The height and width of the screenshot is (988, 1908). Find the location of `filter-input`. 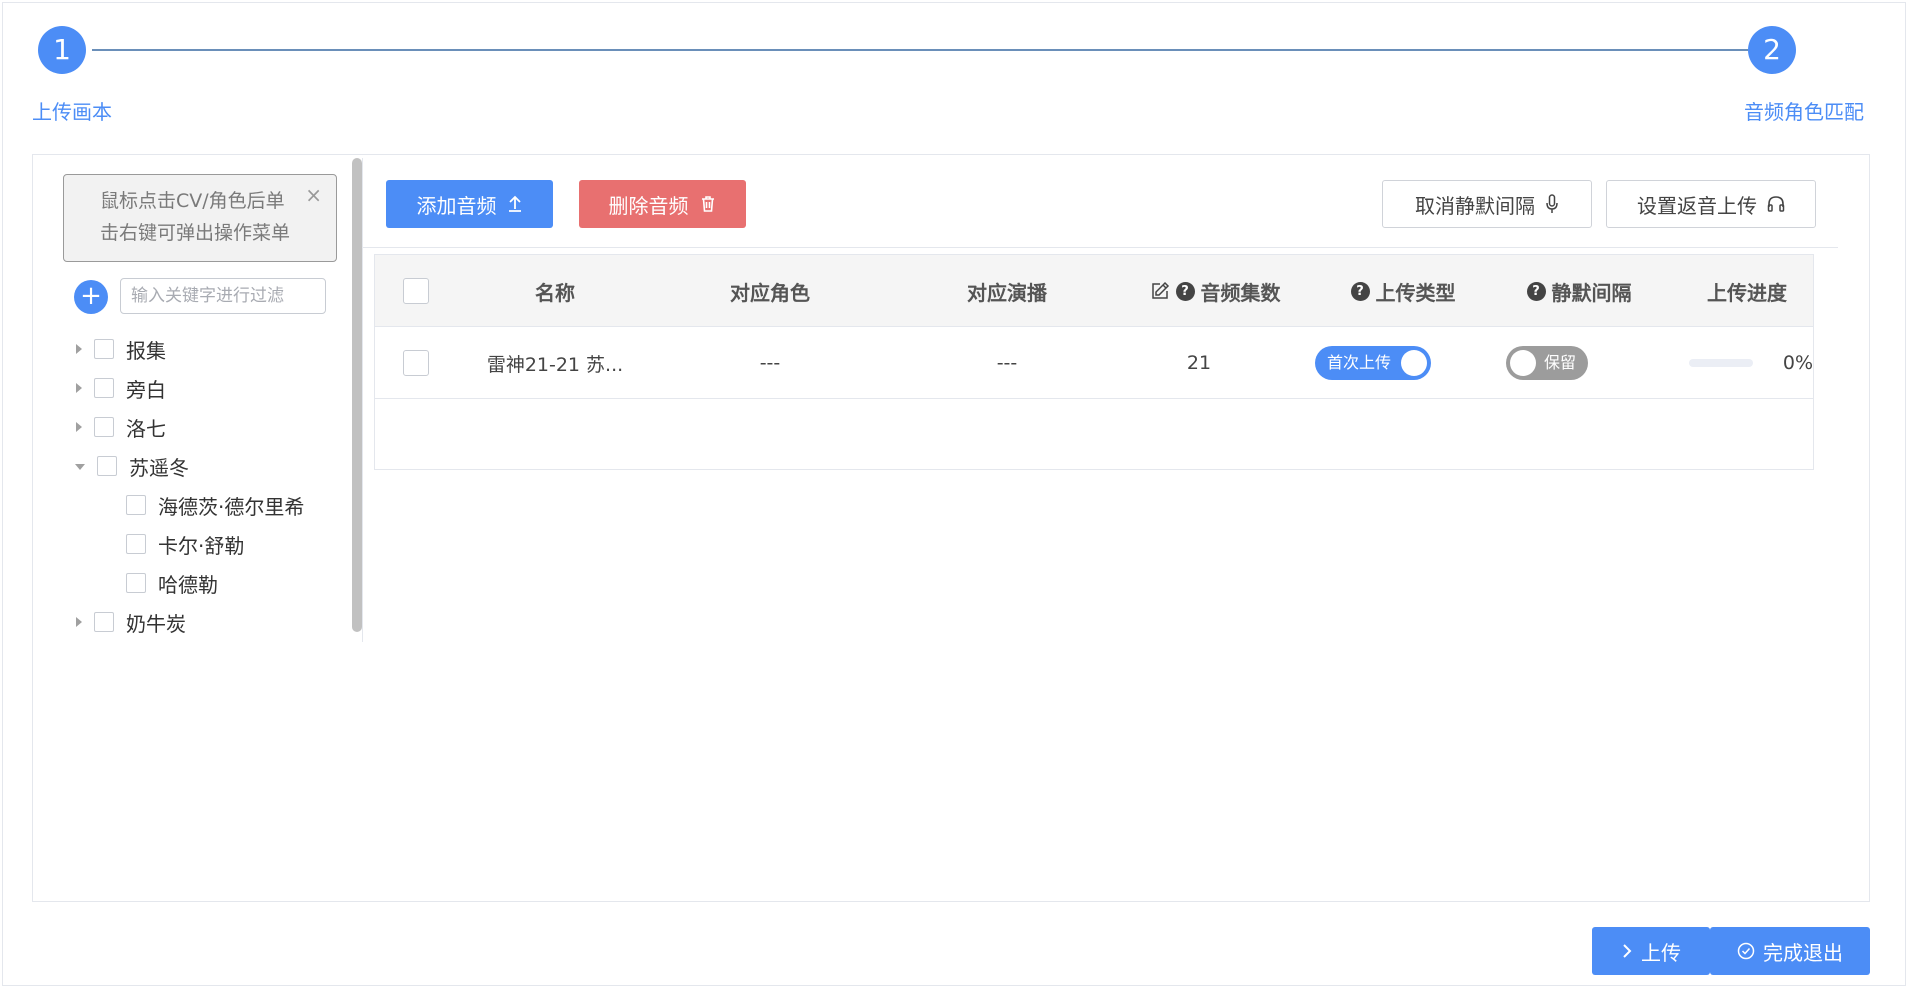

filter-input is located at coordinates (223, 296).